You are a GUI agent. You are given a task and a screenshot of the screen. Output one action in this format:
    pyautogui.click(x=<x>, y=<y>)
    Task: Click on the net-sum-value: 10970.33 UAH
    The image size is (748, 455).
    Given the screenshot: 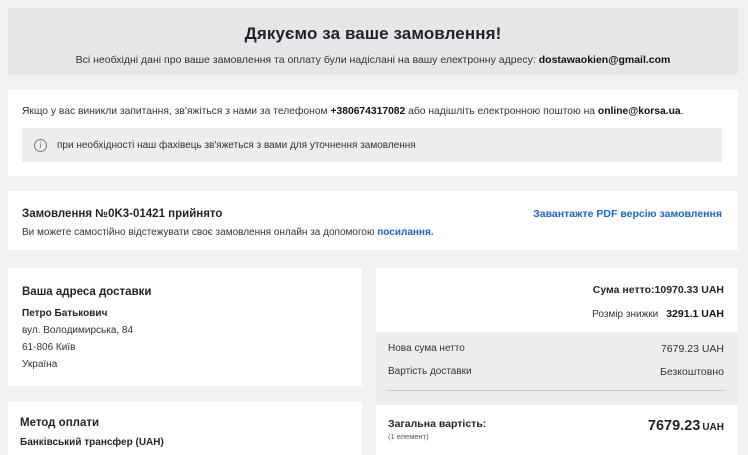 What is the action you would take?
    pyautogui.click(x=689, y=290)
    